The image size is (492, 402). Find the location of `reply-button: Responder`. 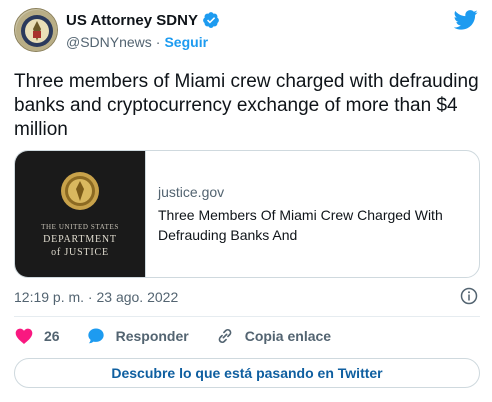

reply-button: Responder is located at coordinates (137, 336).